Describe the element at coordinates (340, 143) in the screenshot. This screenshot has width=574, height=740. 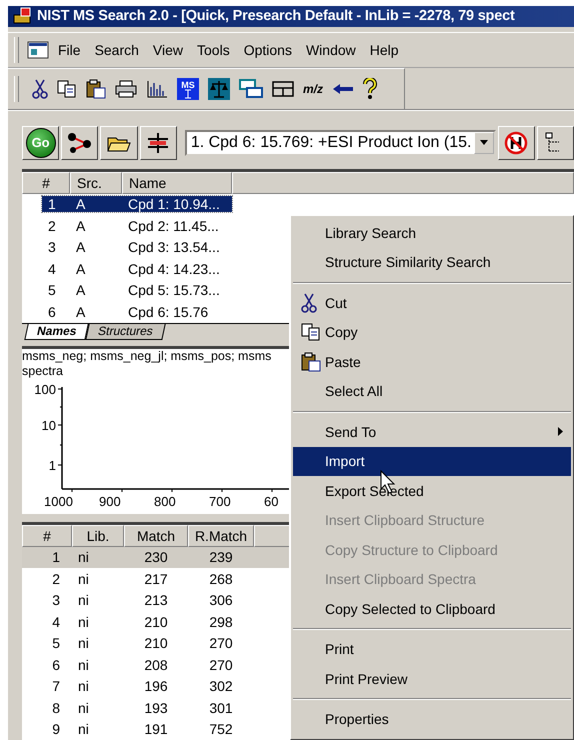
I see `spectrum-dropdown: 1. Cpd 6: 15.769: +ESI Product Ion (15.` at that location.